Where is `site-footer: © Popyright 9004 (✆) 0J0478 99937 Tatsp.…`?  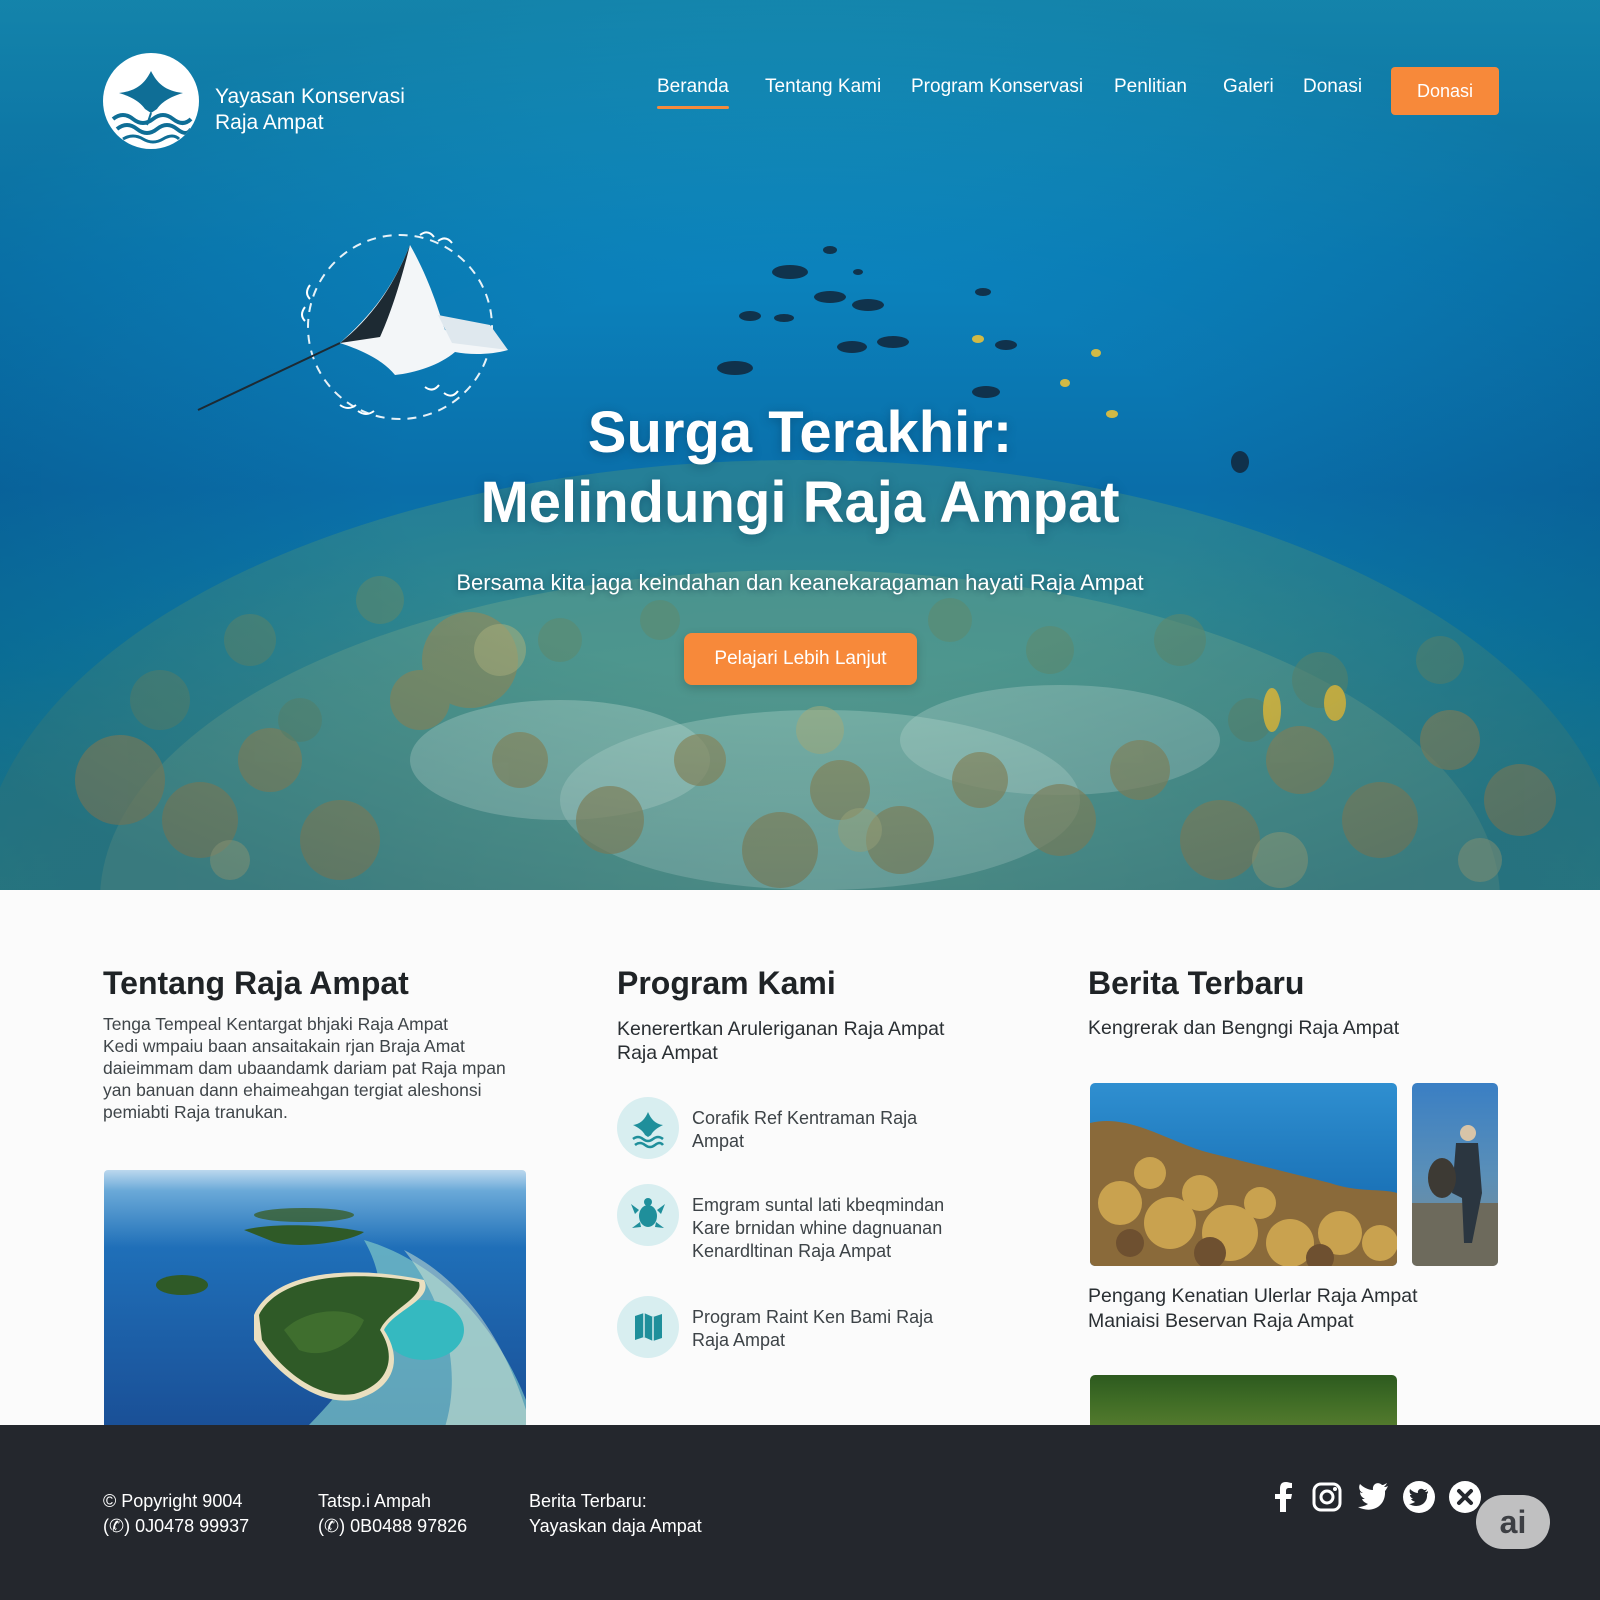
site-footer: © Popyright 9004 (✆) 0J0478 99937 Tatsp.… is located at coordinates (800, 1512).